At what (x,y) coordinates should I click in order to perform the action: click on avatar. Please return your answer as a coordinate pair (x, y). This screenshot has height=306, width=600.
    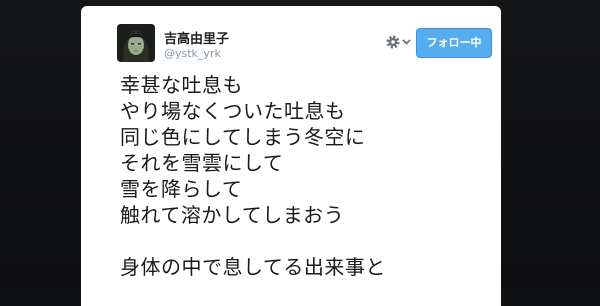
    Looking at the image, I should click on (136, 43).